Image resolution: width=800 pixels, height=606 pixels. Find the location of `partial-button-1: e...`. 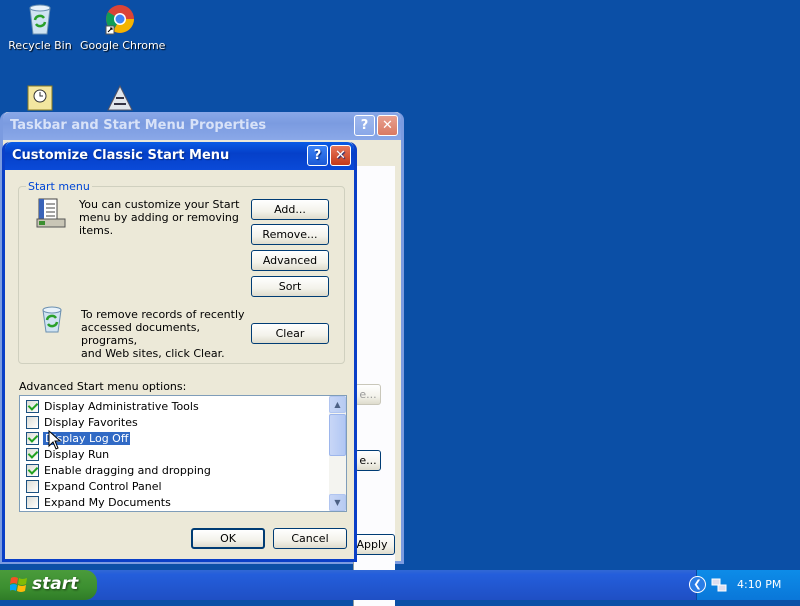

partial-button-1: e... is located at coordinates (368, 394).